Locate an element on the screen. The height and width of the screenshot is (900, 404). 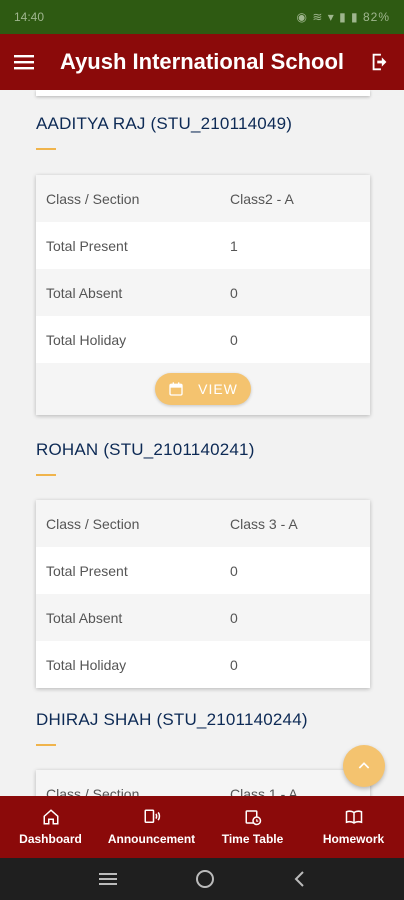
row-value: Class2 - A is located at coordinates (262, 198).